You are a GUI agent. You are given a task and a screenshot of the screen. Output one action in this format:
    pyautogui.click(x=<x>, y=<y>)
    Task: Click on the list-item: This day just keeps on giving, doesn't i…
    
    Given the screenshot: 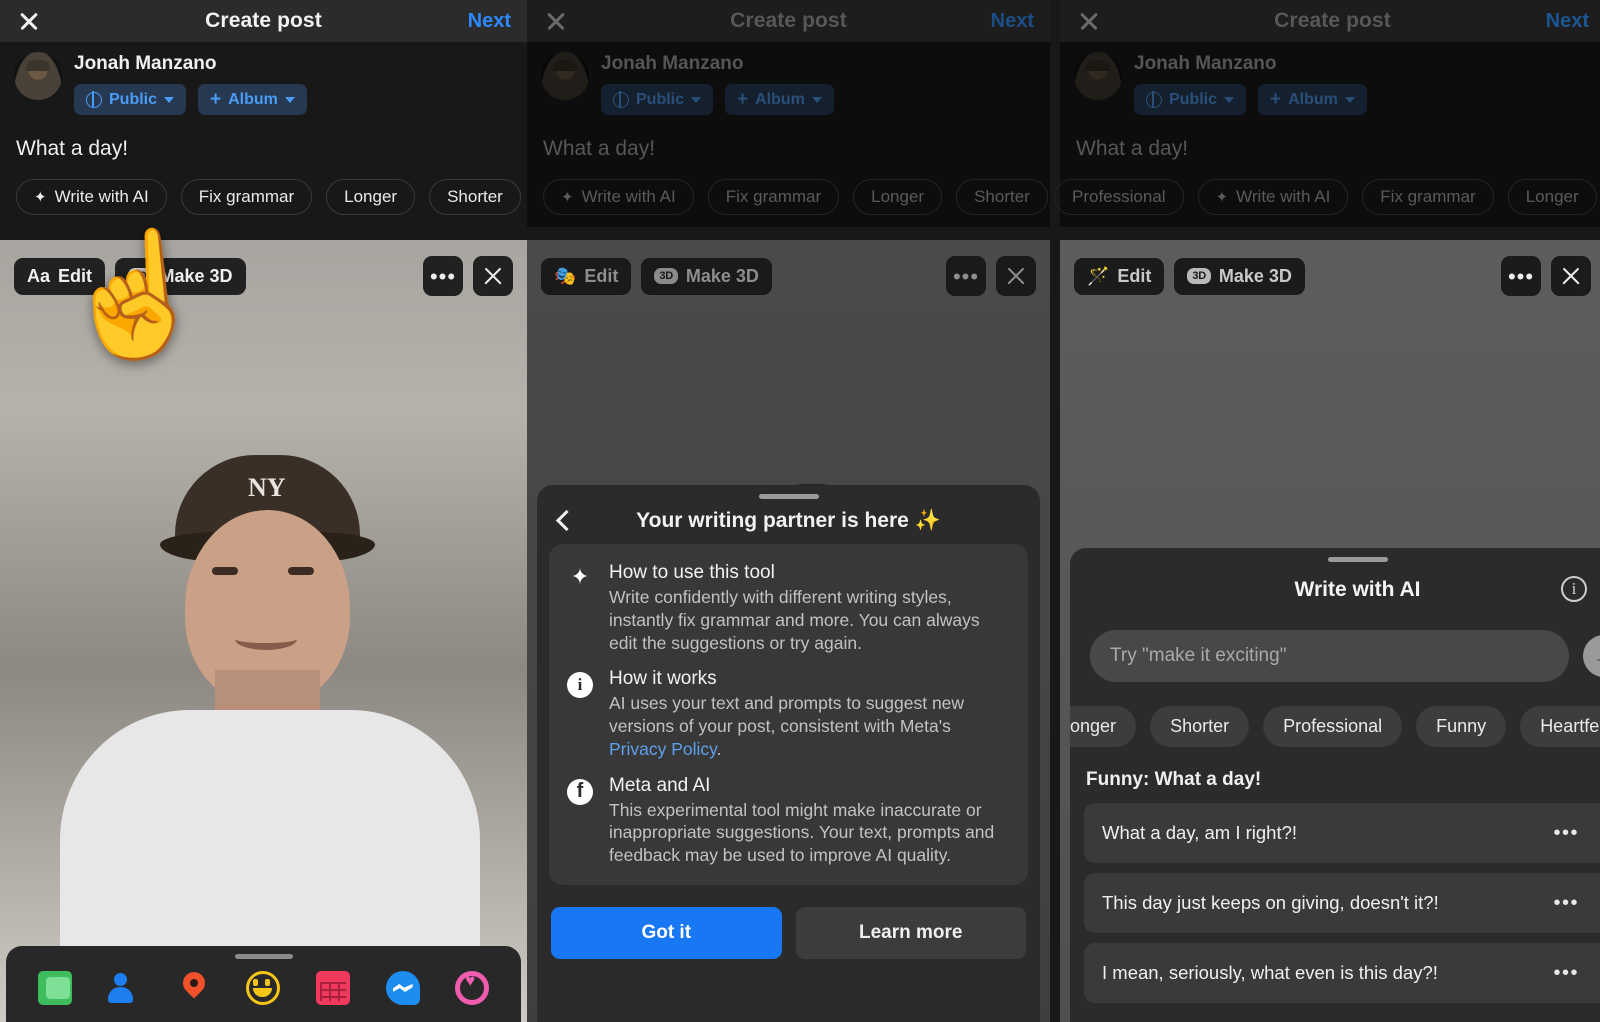 What is the action you would take?
    pyautogui.click(x=1342, y=903)
    